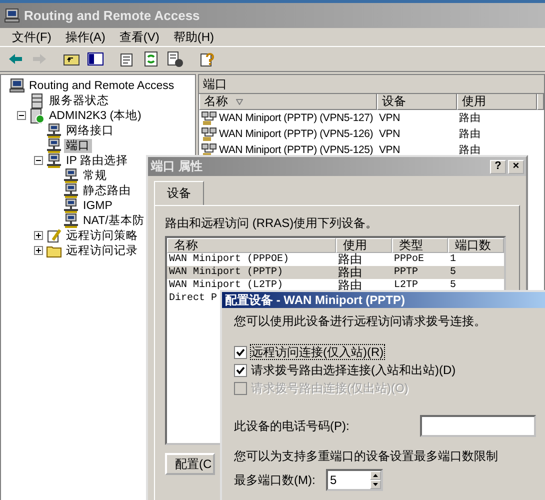 Image resolution: width=545 pixels, height=500 pixels. What do you see at coordinates (516, 167) in the screenshot?
I see `title-button: ×` at bounding box center [516, 167].